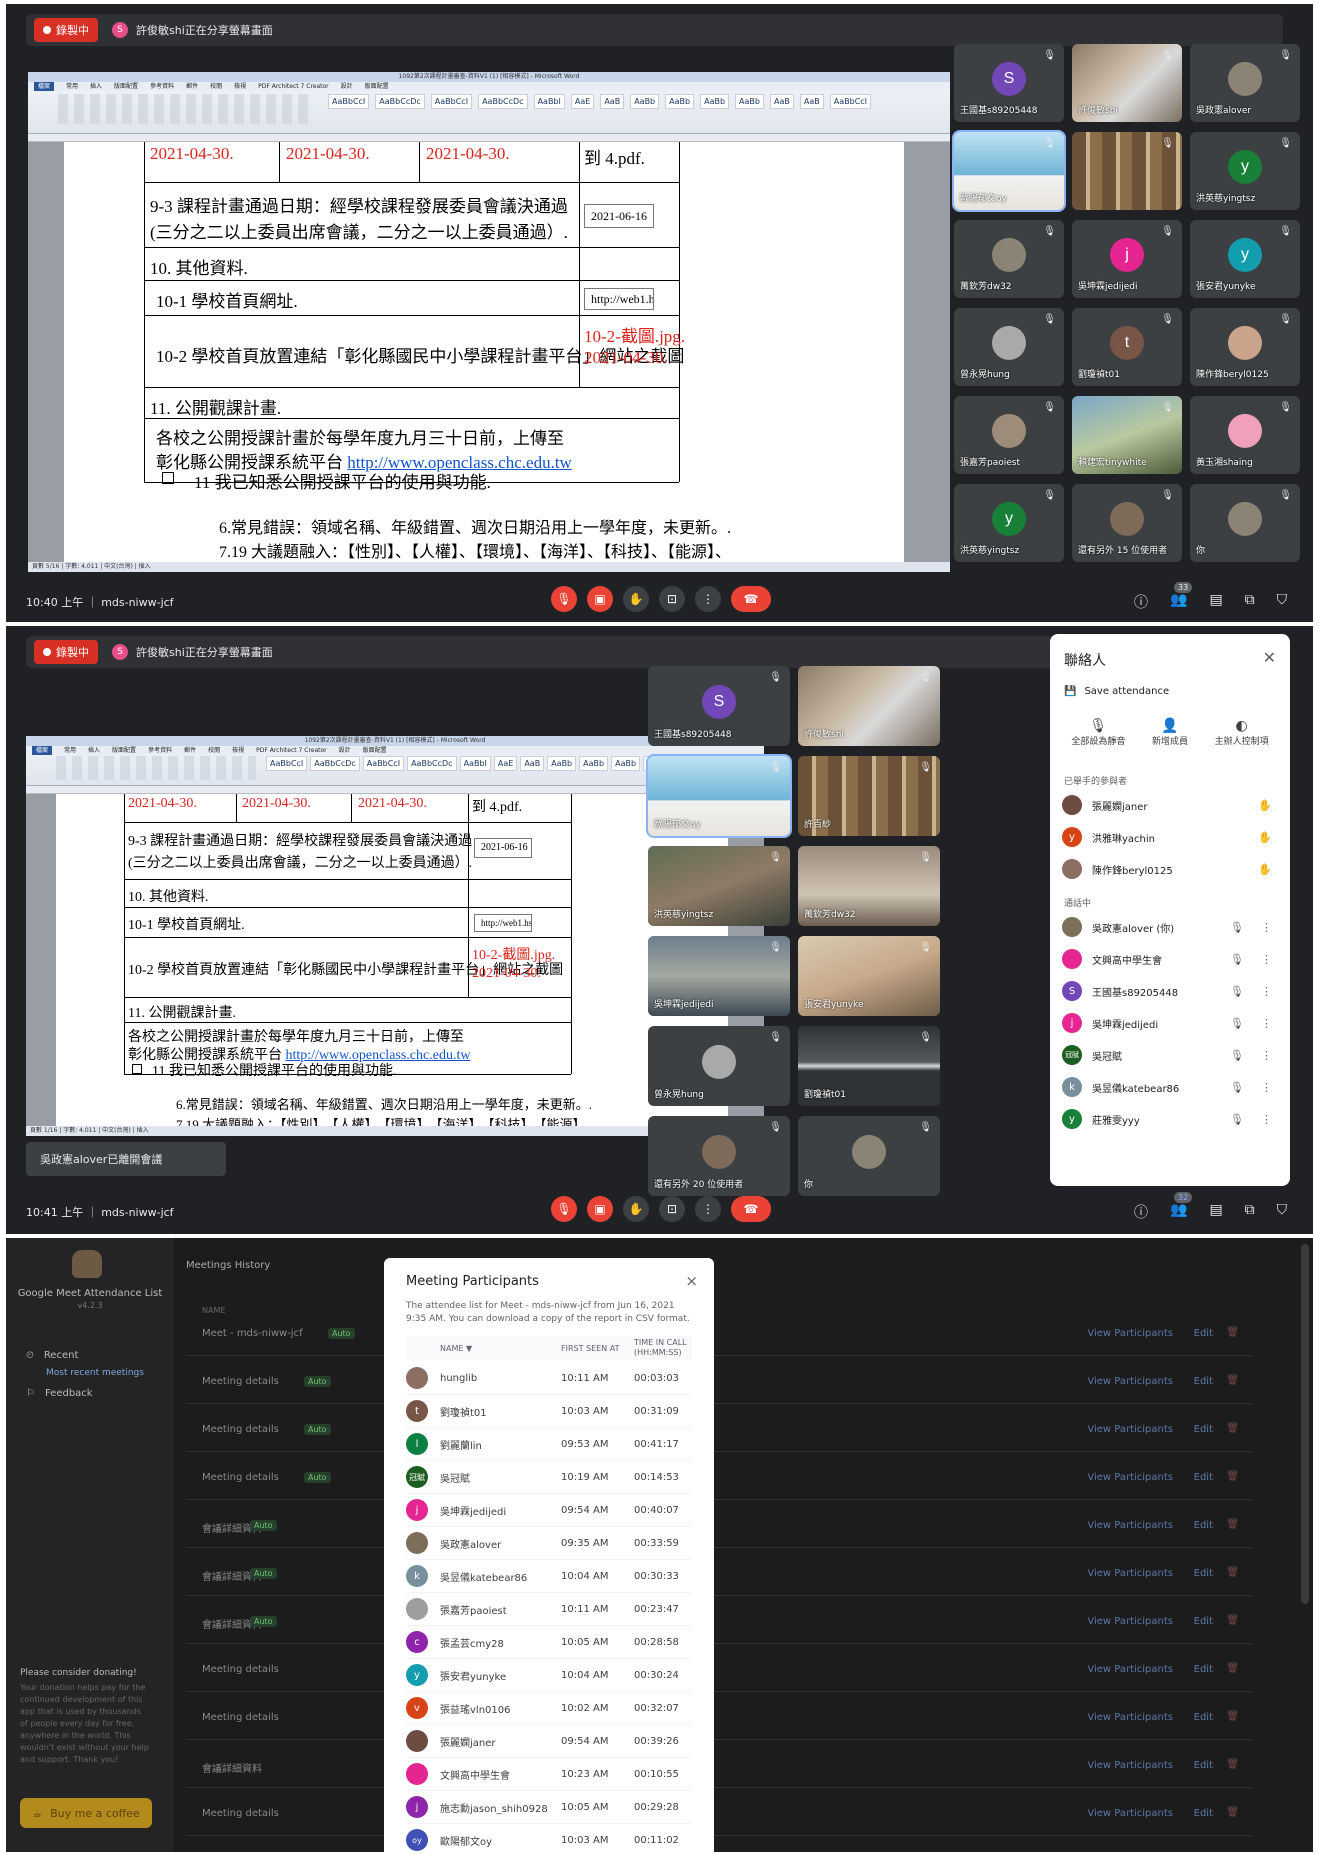  I want to click on participant-tile: 🎙 張安君yunyke, so click(869, 976).